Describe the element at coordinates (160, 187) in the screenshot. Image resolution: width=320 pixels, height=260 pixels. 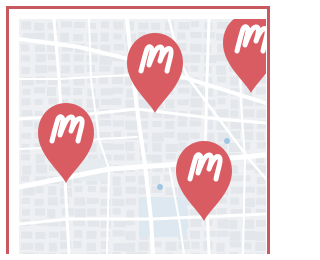
I see `water-spot` at that location.